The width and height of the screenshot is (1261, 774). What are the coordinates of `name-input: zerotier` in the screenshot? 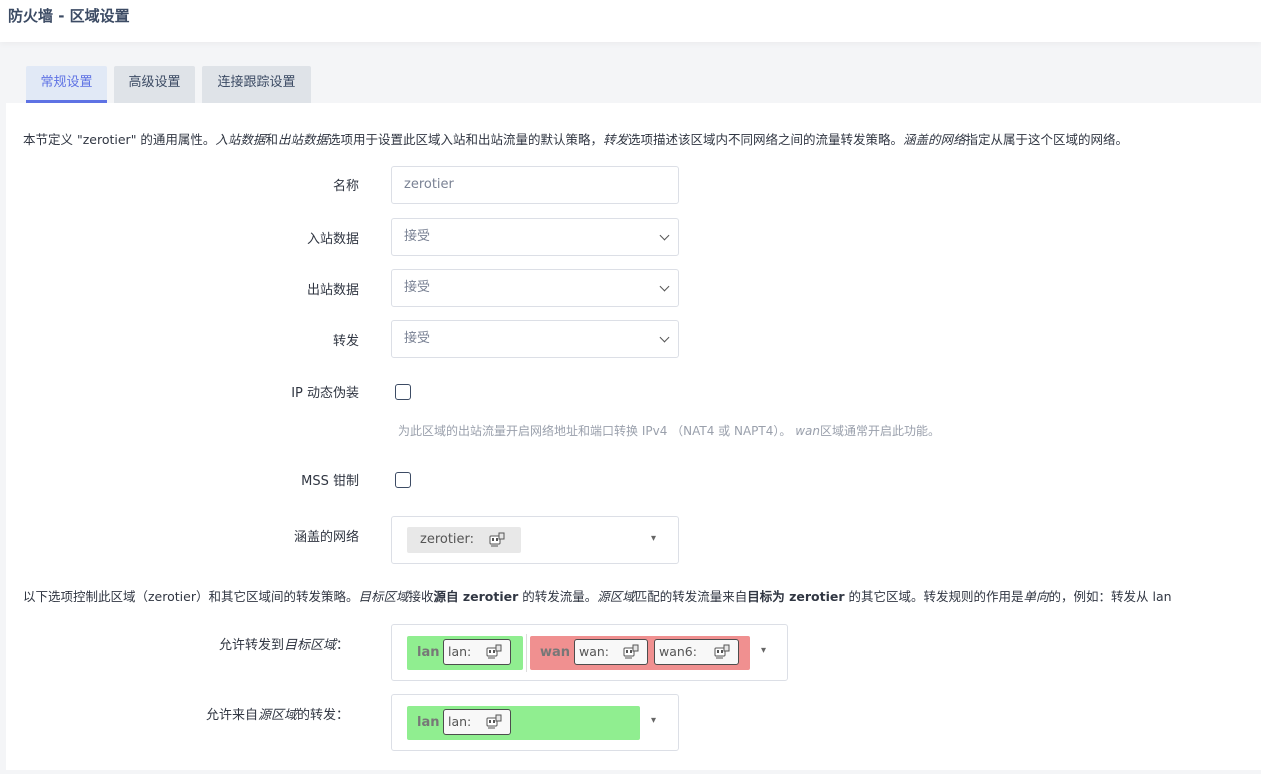 It's located at (535, 185).